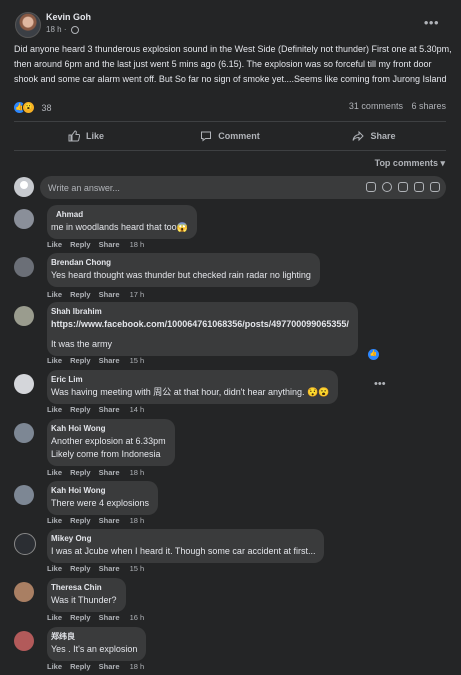 This screenshot has width=461, height=675. I want to click on comment-time: 14 h, so click(137, 409).